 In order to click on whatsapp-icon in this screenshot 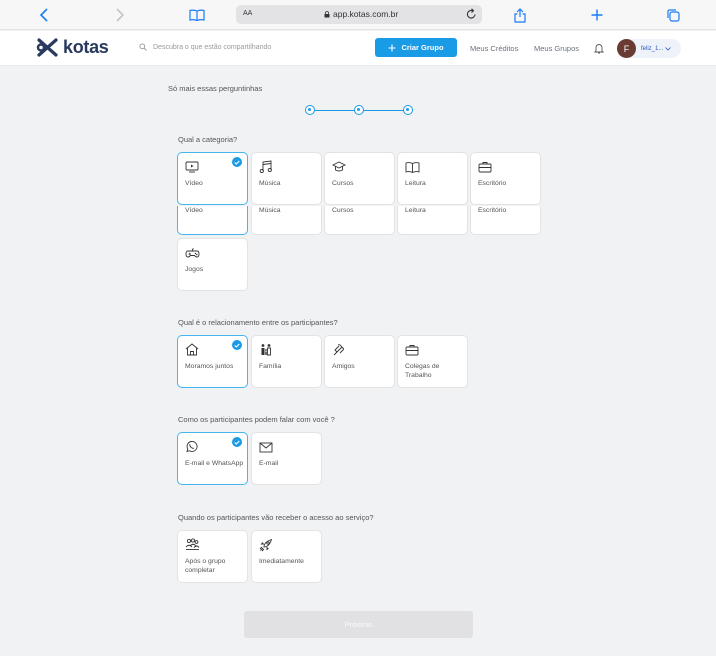, I will do `click(191, 449)`.